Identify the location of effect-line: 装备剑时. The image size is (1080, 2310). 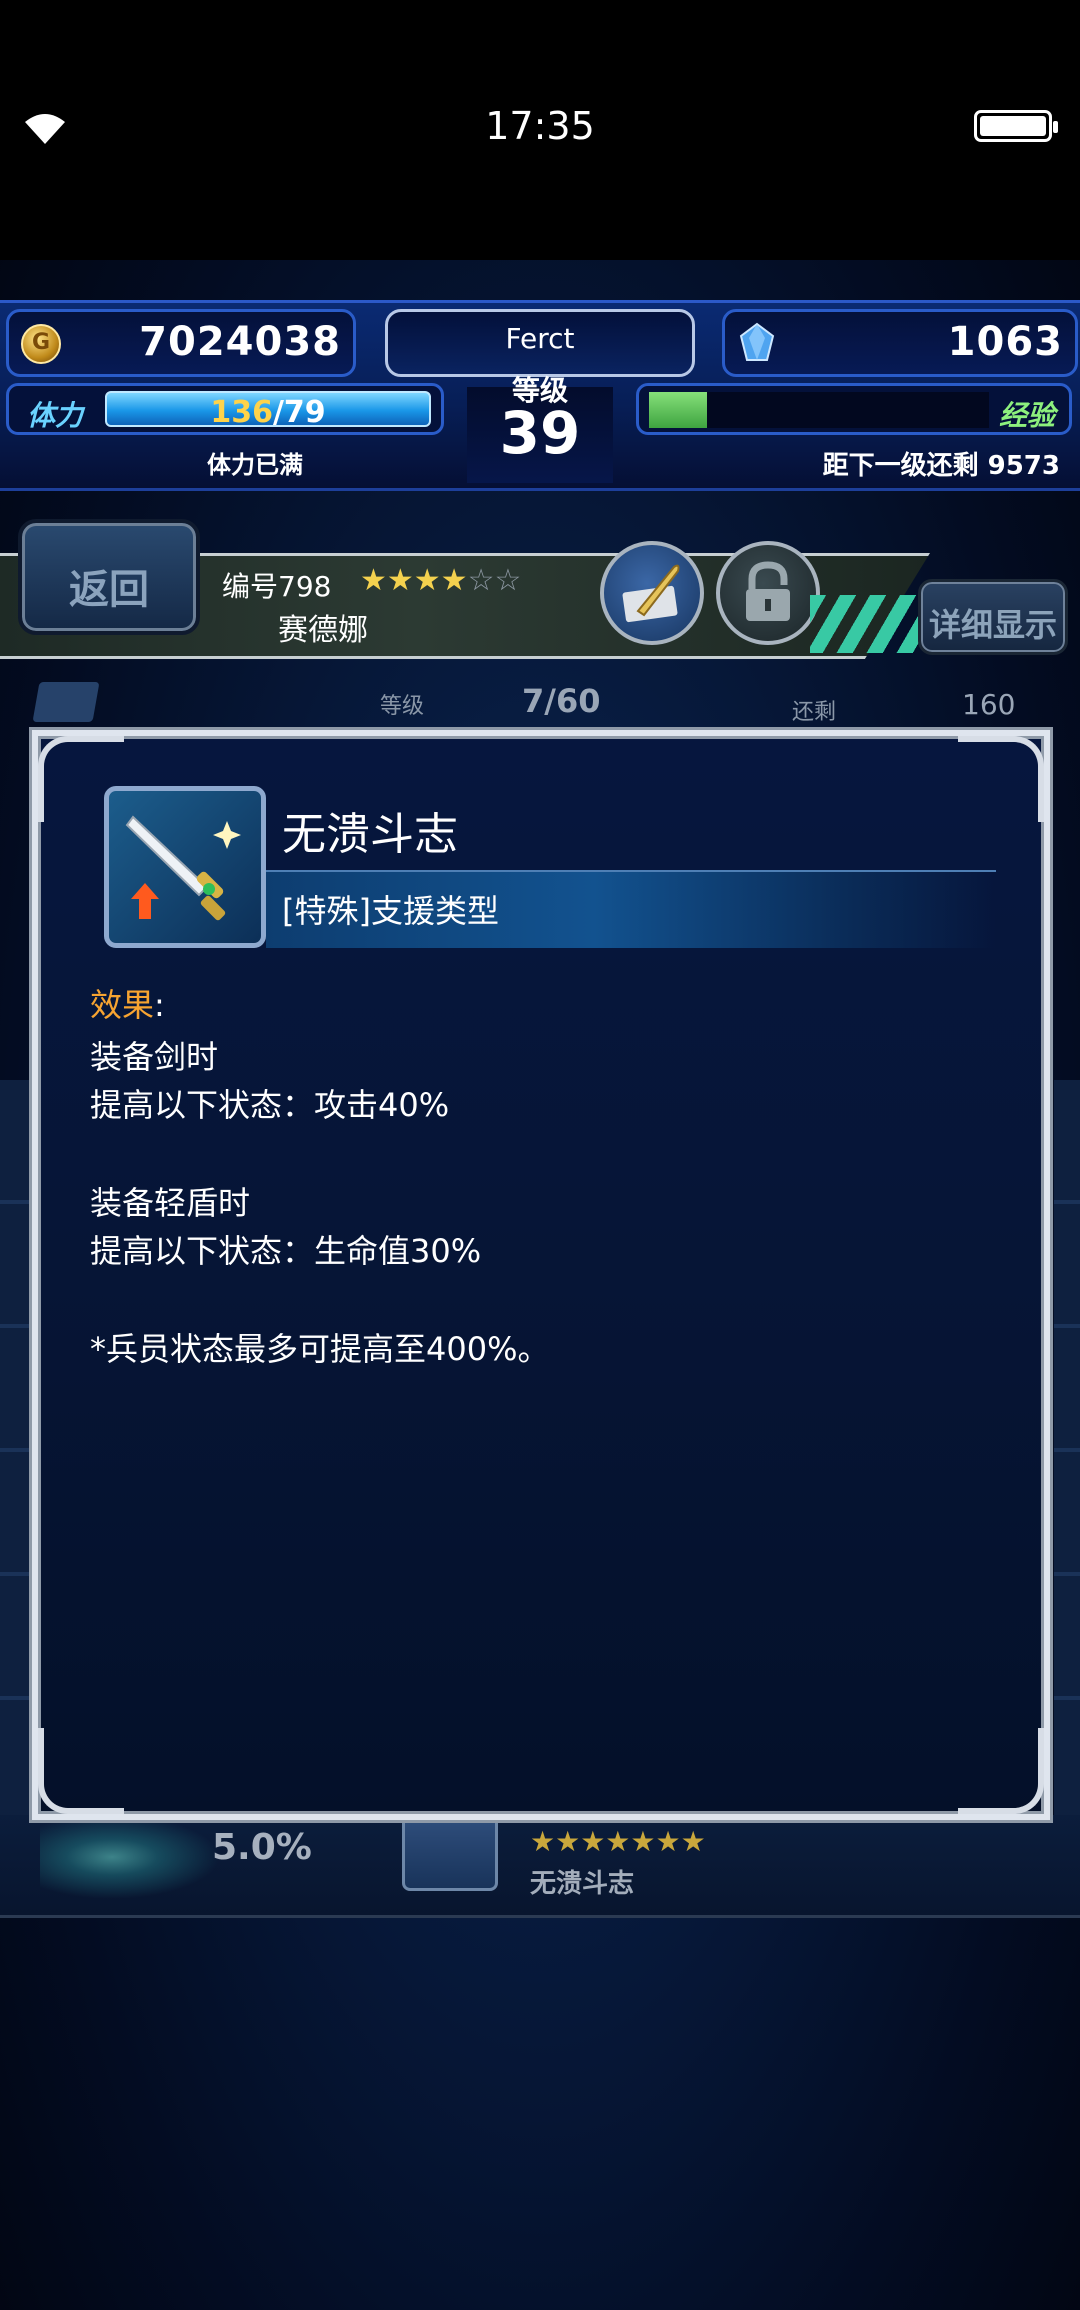
(154, 1057).